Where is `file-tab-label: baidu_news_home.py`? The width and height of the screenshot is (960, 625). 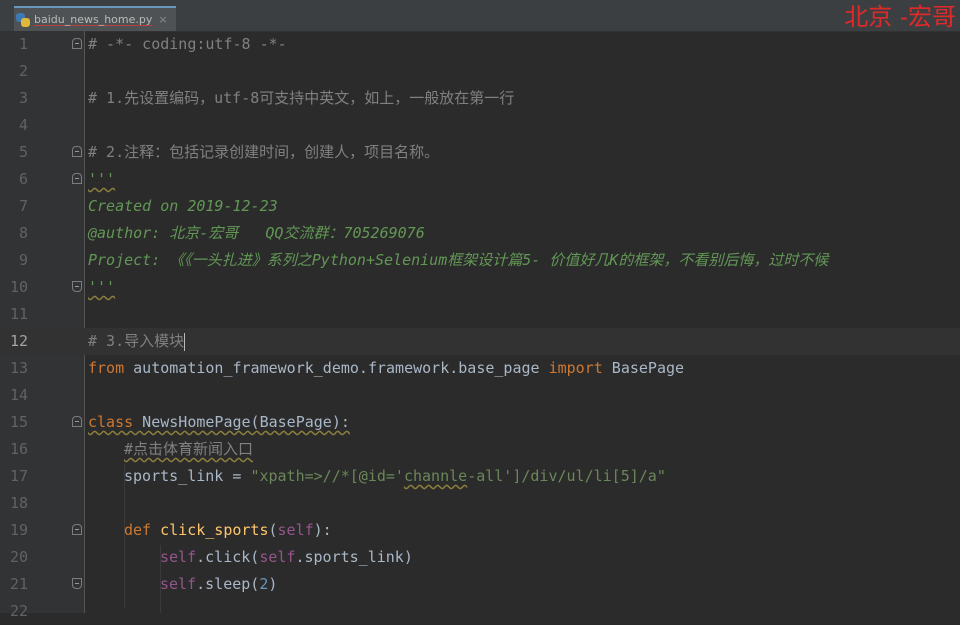 file-tab-label: baidu_news_home.py is located at coordinates (93, 19).